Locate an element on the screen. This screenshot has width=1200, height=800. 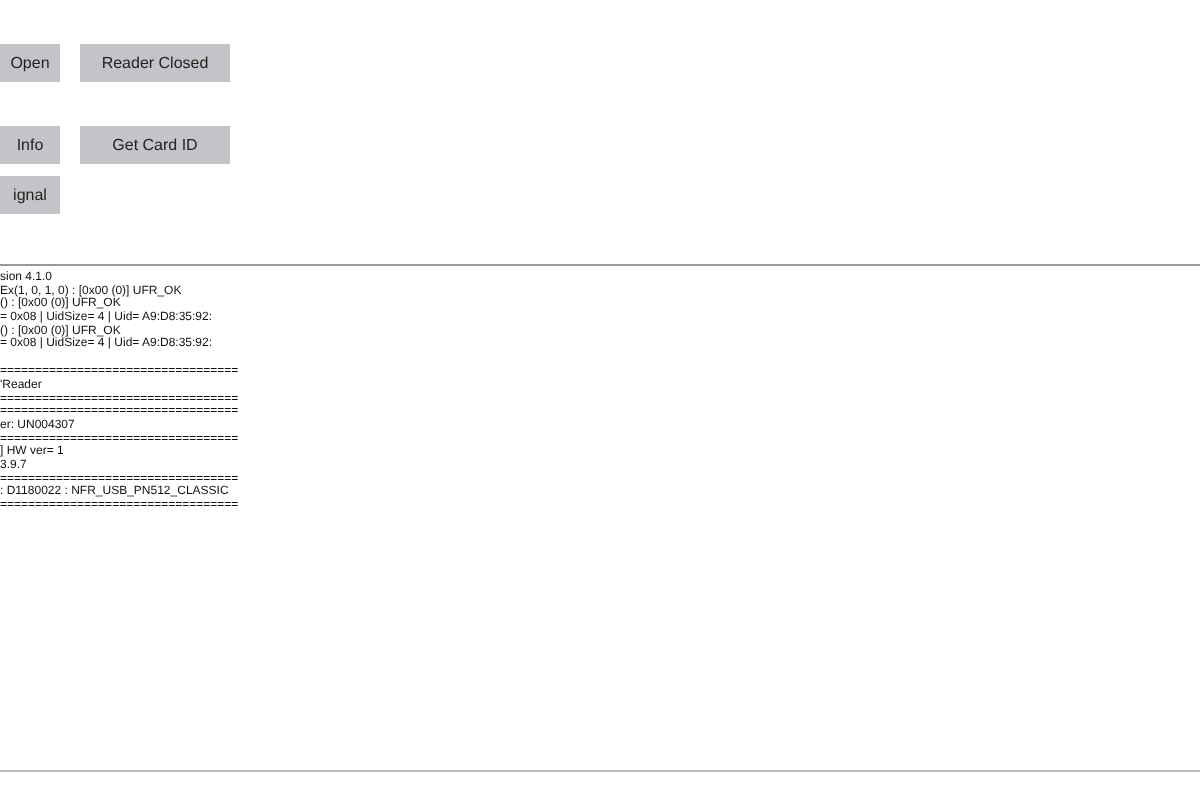
action-button: ignal is located at coordinates (30, 195).